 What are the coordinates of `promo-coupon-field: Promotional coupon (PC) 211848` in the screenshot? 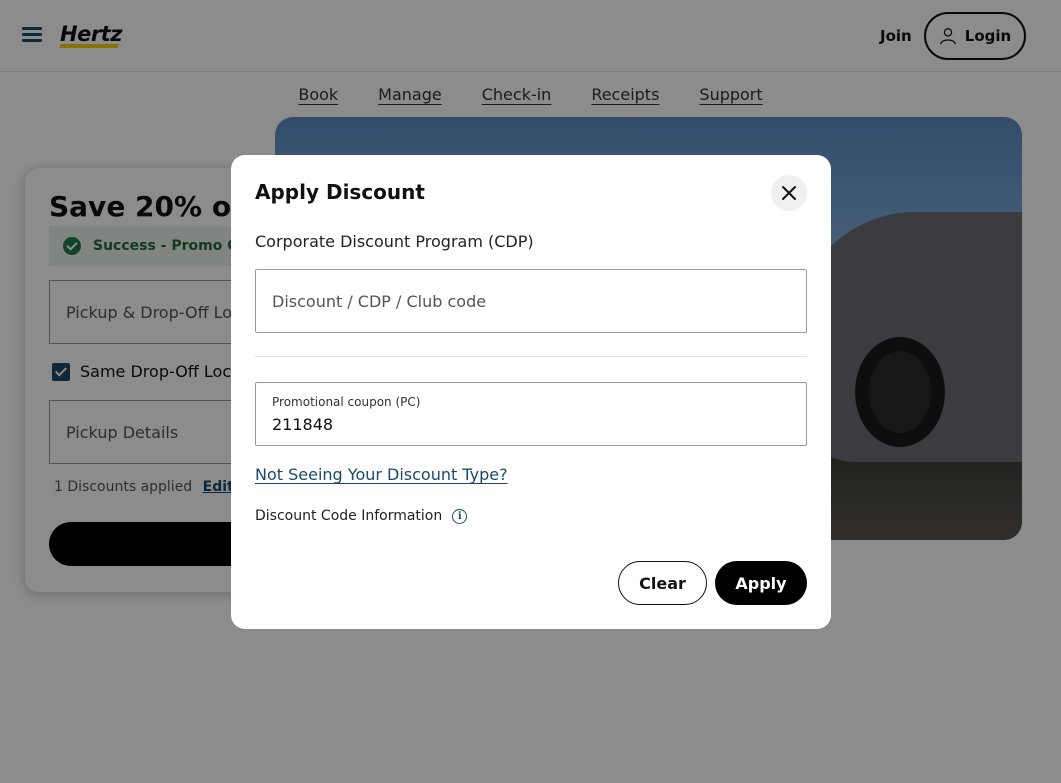 It's located at (531, 414).